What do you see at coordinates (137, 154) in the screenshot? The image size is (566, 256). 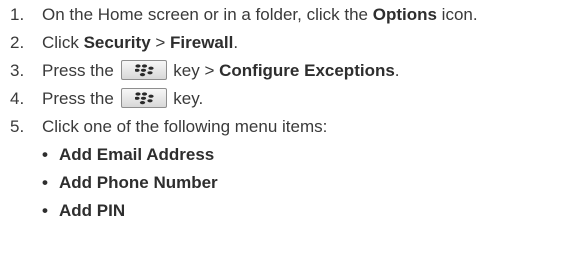 I see `menu-item-label: Add Email Address` at bounding box center [137, 154].